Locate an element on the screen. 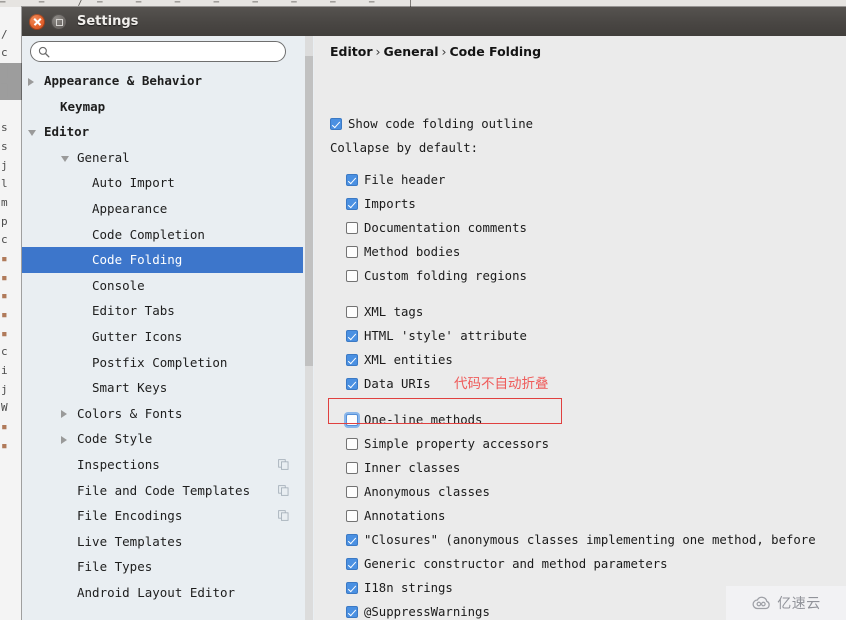  search-area is located at coordinates (162, 52).